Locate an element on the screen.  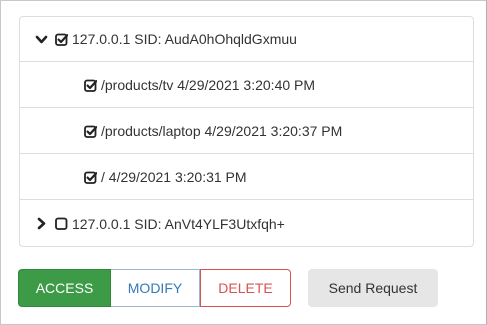
tree-row-request: /products/laptop 4/29/2021 3:20:37 PM is located at coordinates (246, 131).